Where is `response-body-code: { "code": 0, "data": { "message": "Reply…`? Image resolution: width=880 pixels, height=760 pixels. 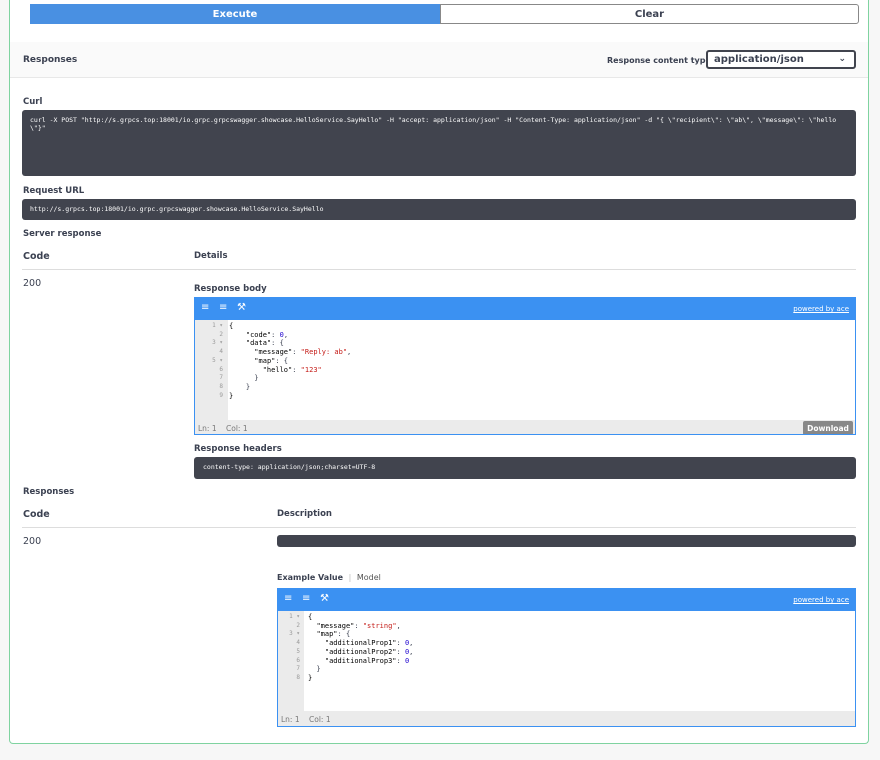
response-body-code: { "code": 0, "data": { "message": "Reply… is located at coordinates (290, 361).